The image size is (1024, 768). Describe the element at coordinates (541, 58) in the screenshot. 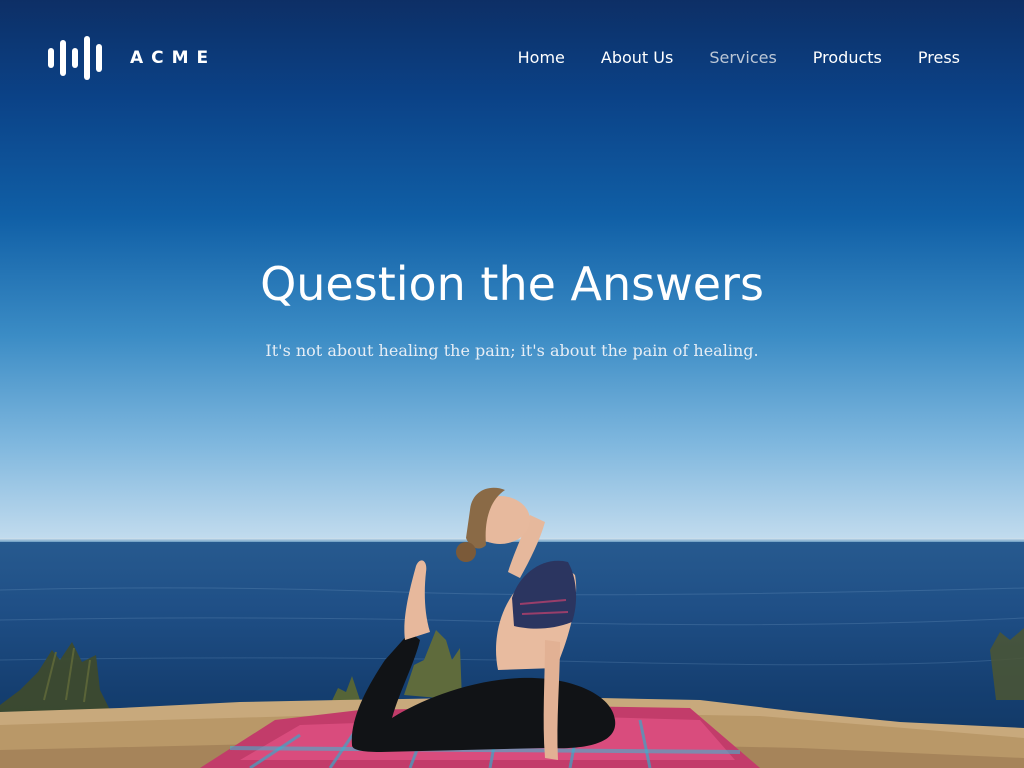

I see `nav-item-home: Home` at that location.